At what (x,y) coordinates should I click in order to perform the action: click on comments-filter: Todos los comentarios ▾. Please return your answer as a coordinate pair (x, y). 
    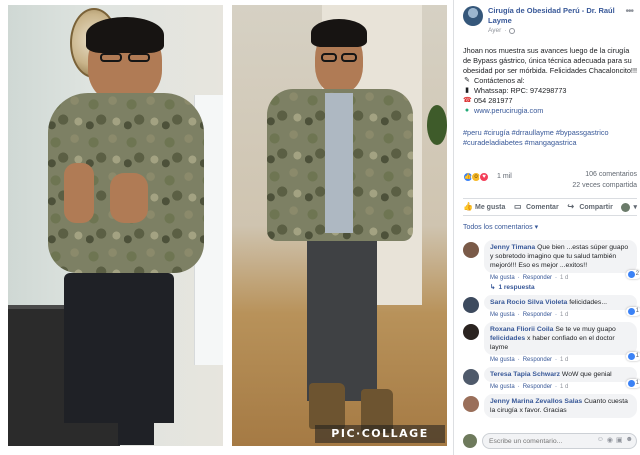
    Looking at the image, I should click on (500, 227).